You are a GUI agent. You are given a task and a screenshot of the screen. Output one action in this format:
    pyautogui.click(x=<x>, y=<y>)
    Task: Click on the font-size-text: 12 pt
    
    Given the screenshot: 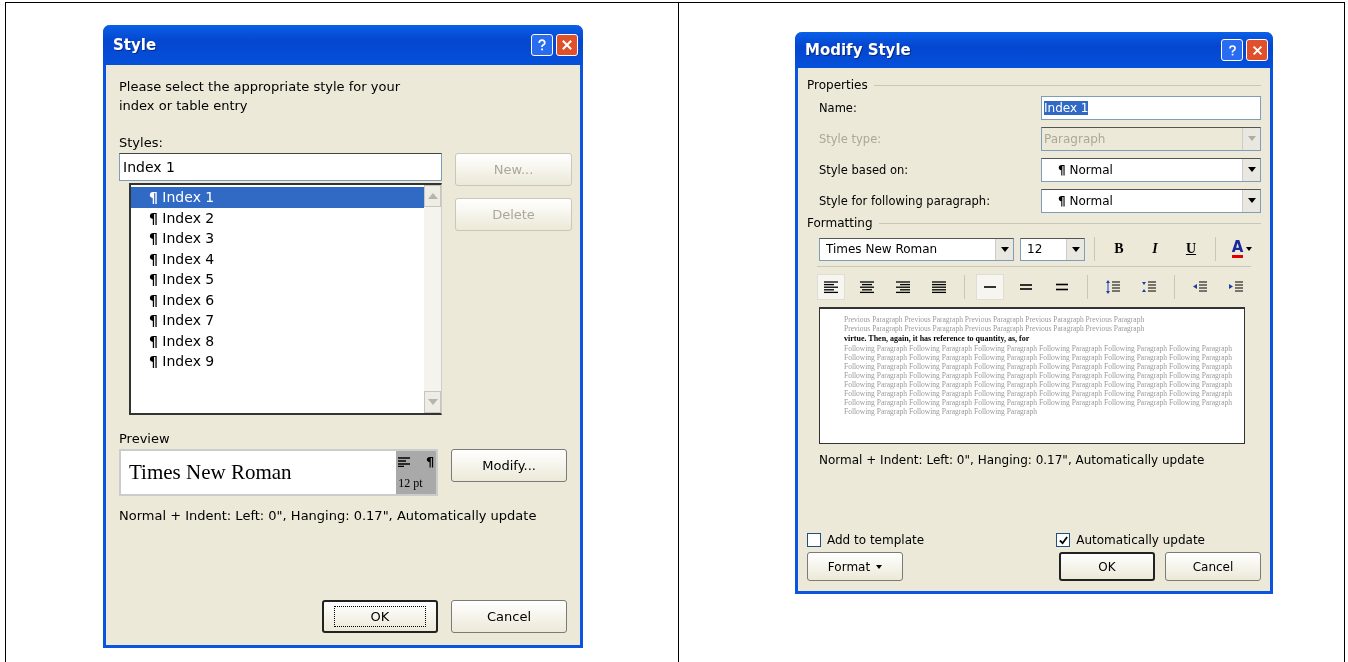 What is the action you would take?
    pyautogui.click(x=411, y=483)
    